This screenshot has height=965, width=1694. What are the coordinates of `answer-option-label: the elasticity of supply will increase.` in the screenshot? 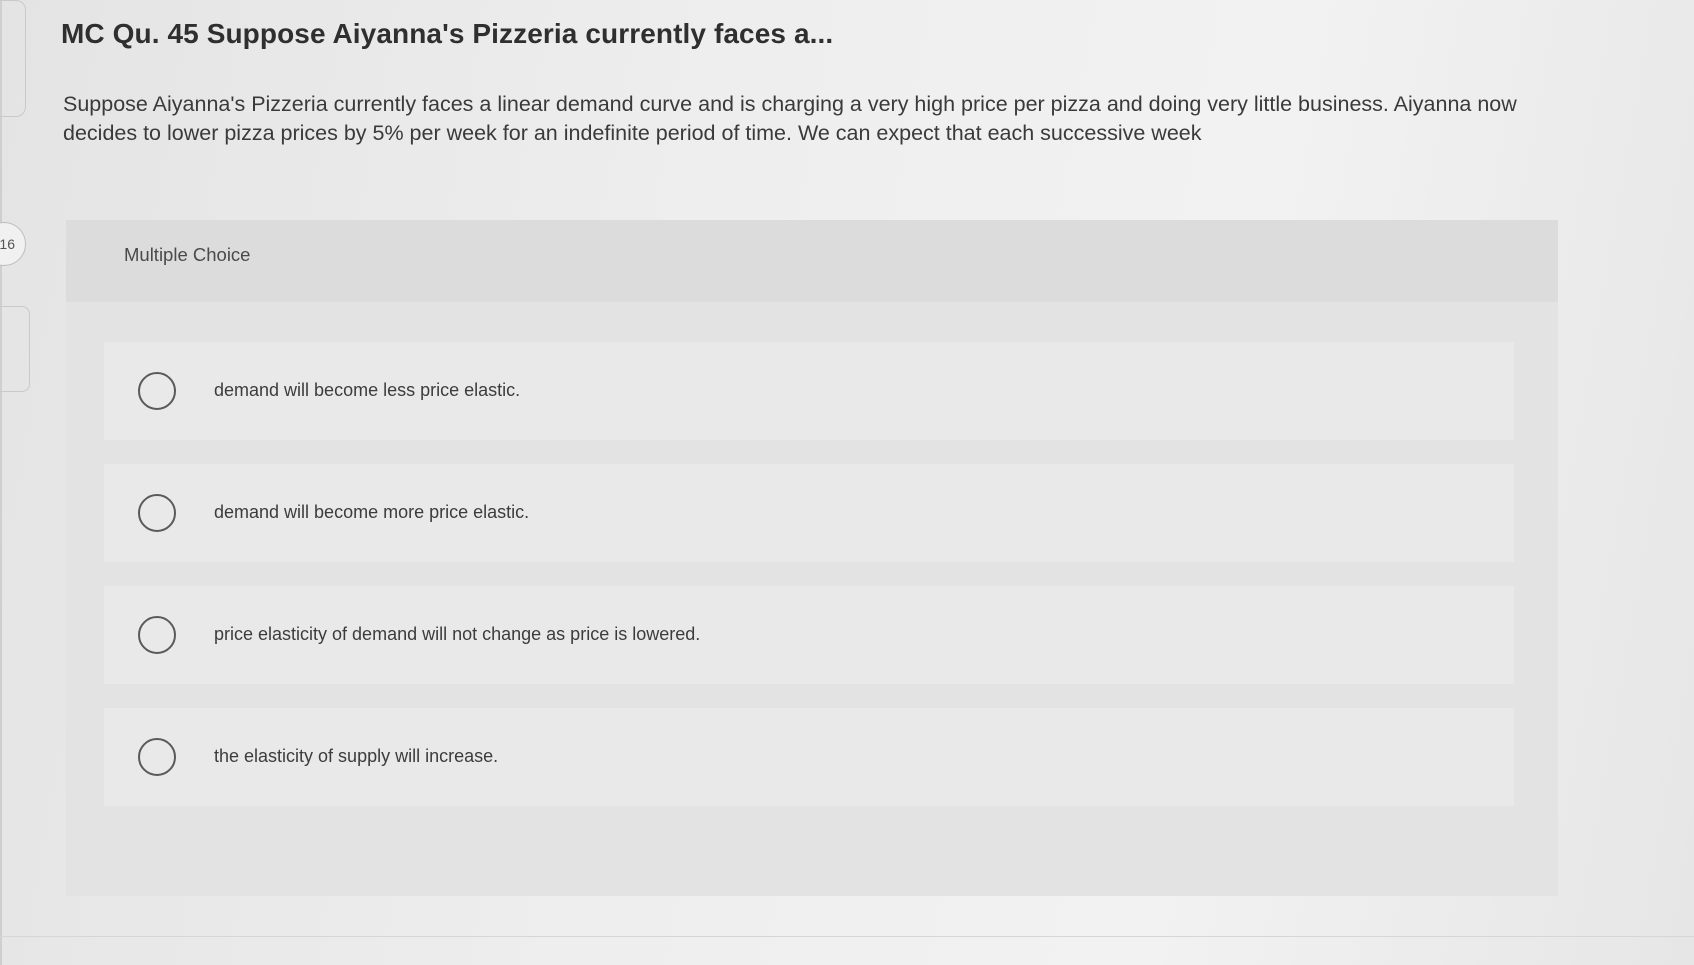 It's located at (356, 756).